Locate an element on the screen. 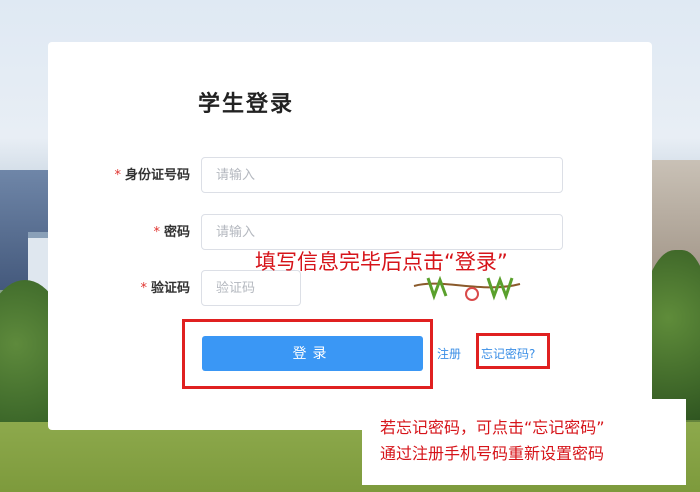  id-number-label-text: 身份证号码 is located at coordinates (157, 175).